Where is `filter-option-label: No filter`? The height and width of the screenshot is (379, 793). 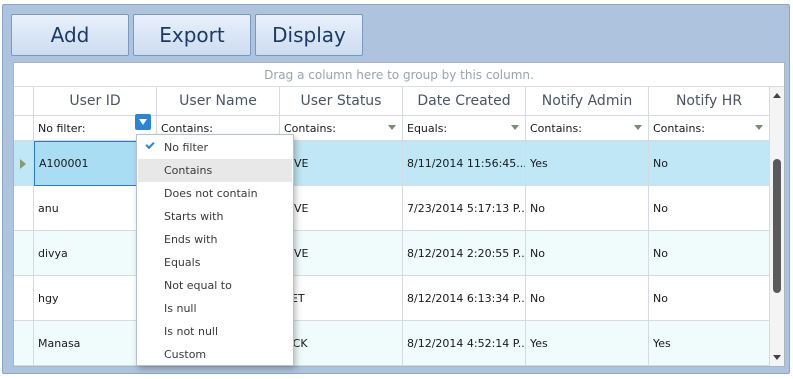
filter-option-label: No filter is located at coordinates (186, 147).